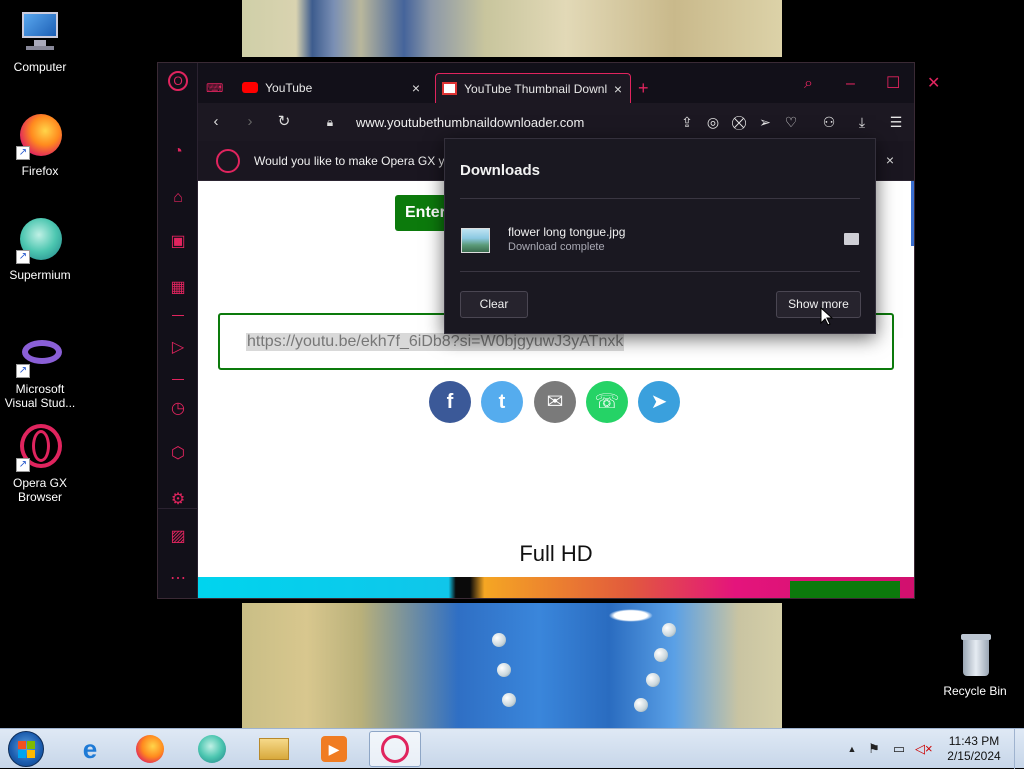 Image resolution: width=1024 pixels, height=769 pixels. I want to click on gx-corner-icon: ⌂, so click(178, 198).